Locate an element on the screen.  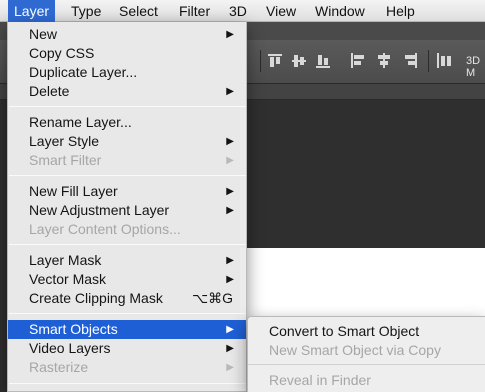
menu-select: Select is located at coordinates (138, 11).